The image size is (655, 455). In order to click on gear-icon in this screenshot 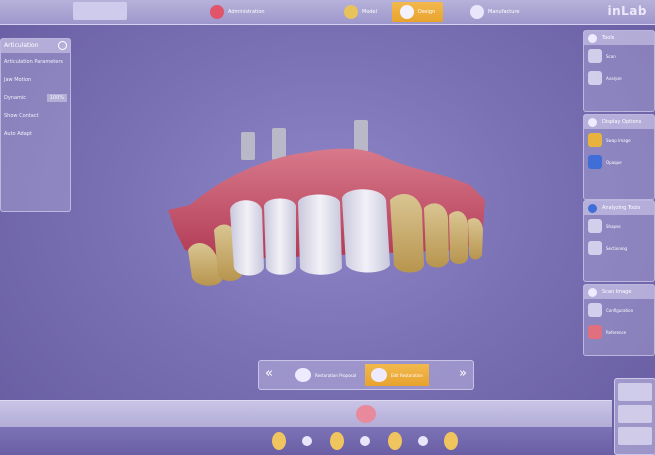, I will do `click(592, 38)`.